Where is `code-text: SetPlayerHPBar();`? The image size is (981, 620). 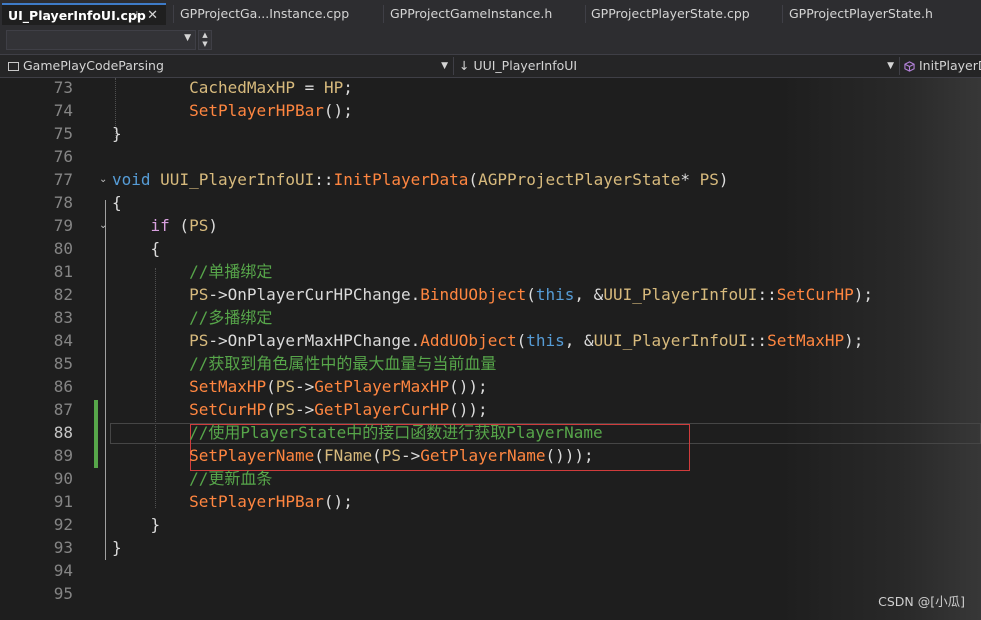 code-text: SetPlayerHPBar(); is located at coordinates (232, 110).